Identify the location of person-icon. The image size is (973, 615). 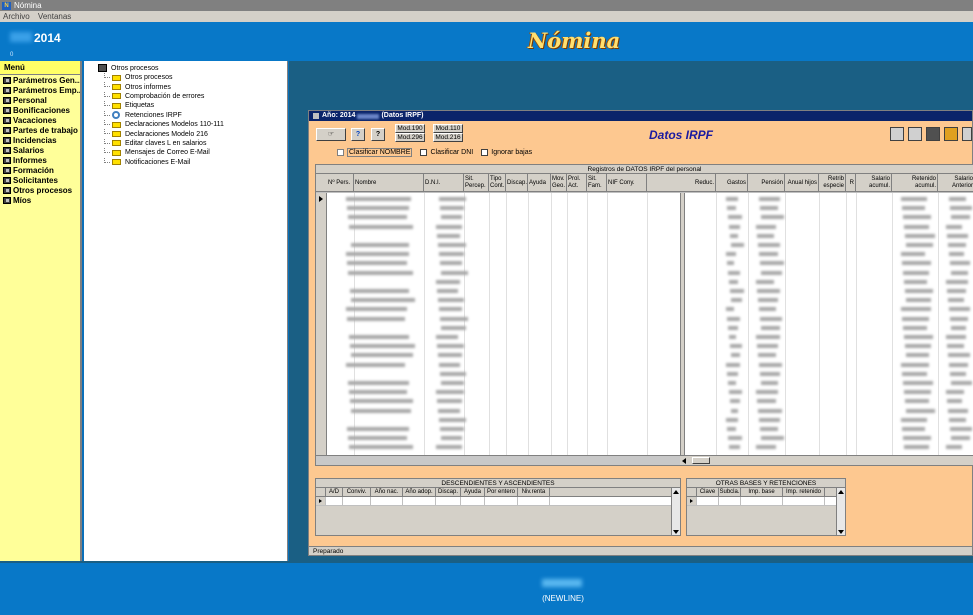
(933, 134).